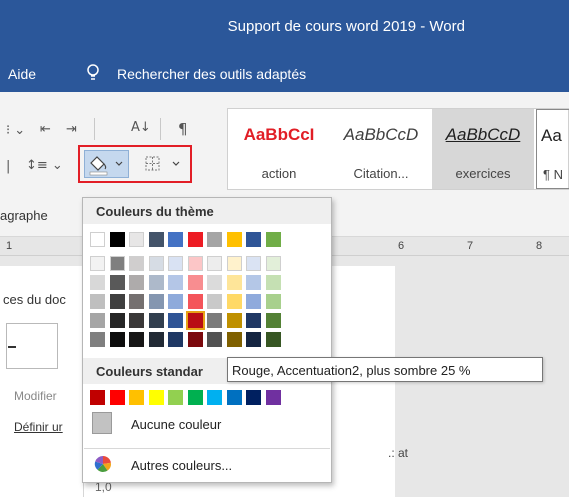 This screenshot has height=497, width=569. What do you see at coordinates (207, 211) in the screenshot?
I see `theme-colors-header: Couleurs du thème` at bounding box center [207, 211].